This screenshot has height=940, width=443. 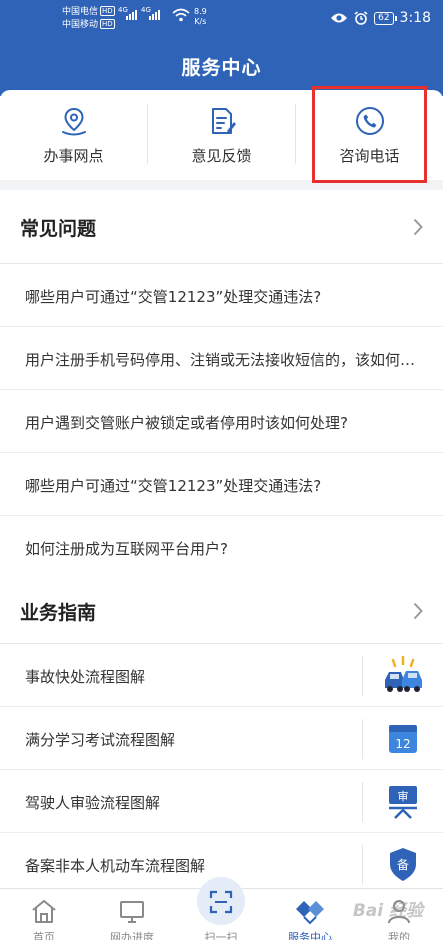 I want to click on guide-item: 满分学习考试流程图解 12, so click(x=221, y=738).